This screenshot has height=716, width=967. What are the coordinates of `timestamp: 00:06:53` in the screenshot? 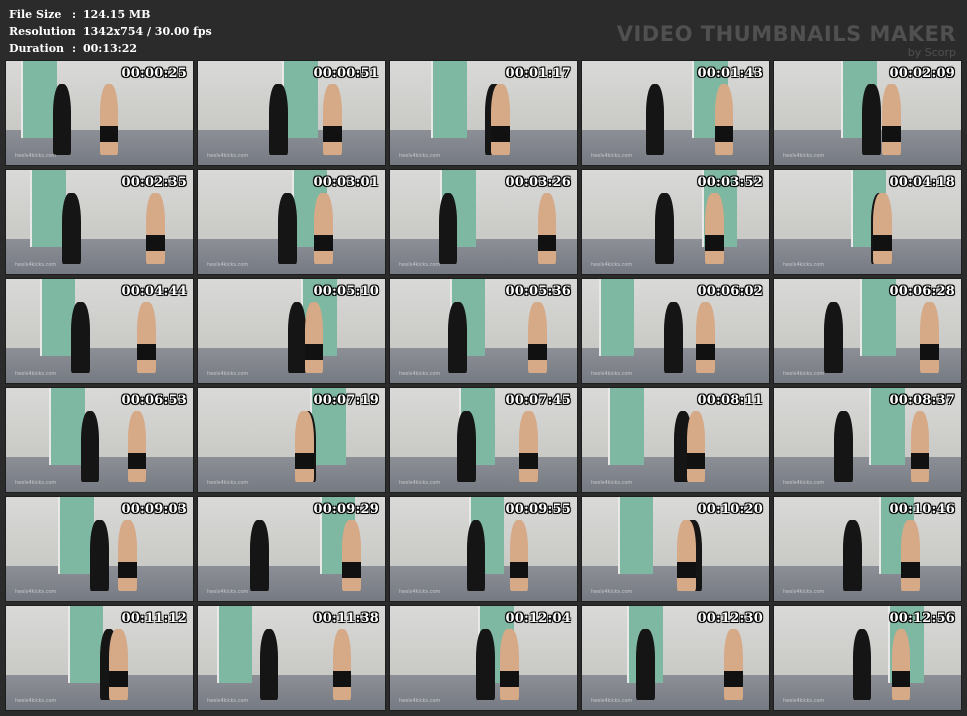 It's located at (154, 400).